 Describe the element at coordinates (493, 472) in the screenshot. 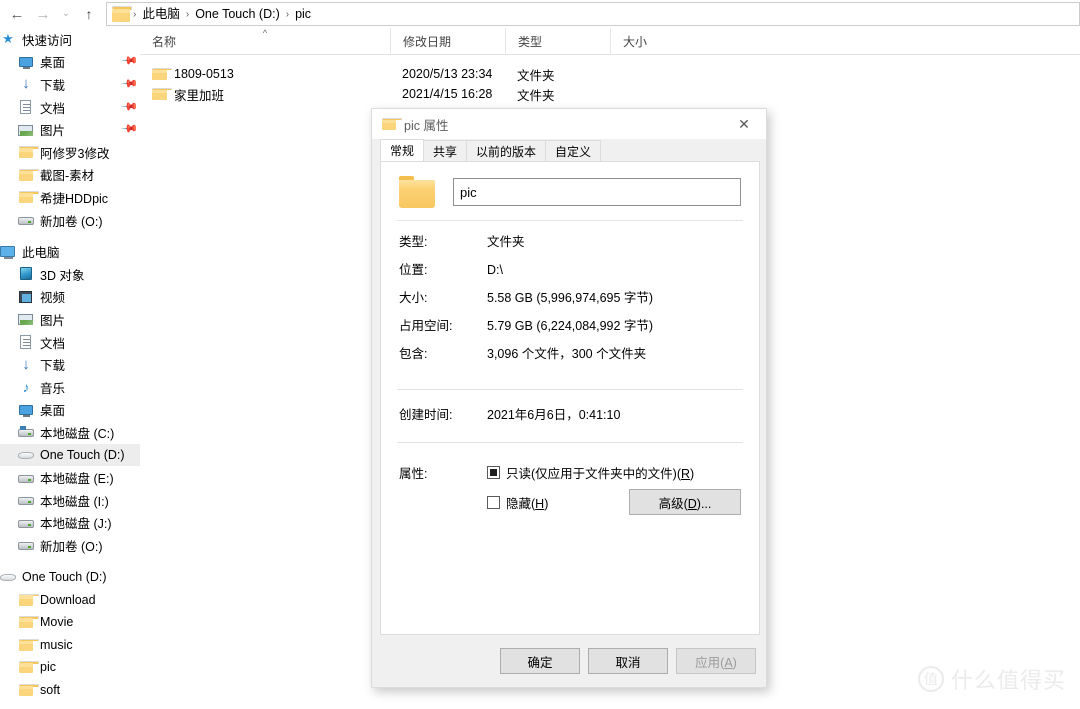

I see `readonly-checkbox` at that location.